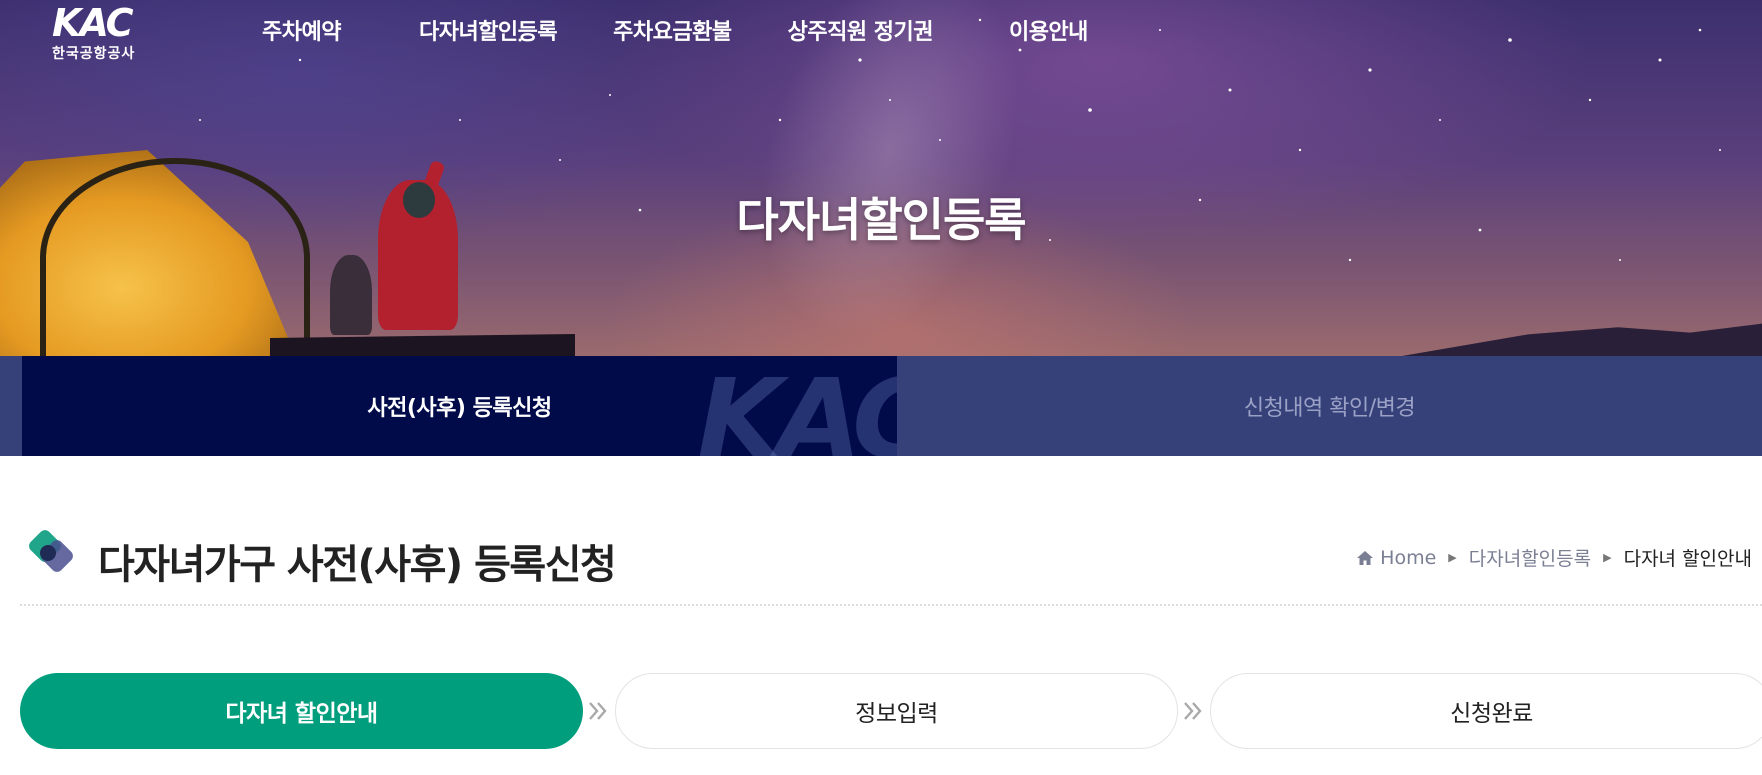  What do you see at coordinates (861, 30) in the screenshot?
I see `nav-item-staff-pass: 상주직원 정기권` at bounding box center [861, 30].